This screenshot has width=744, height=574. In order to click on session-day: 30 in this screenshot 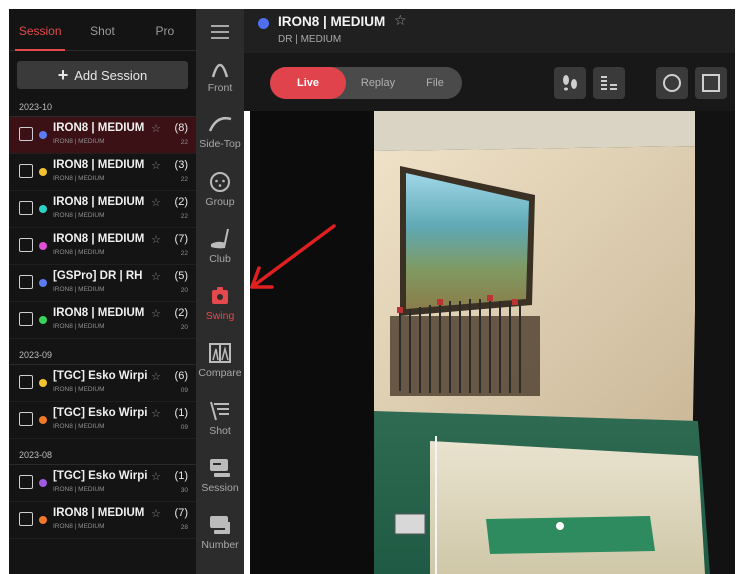, I will do `click(184, 490)`.